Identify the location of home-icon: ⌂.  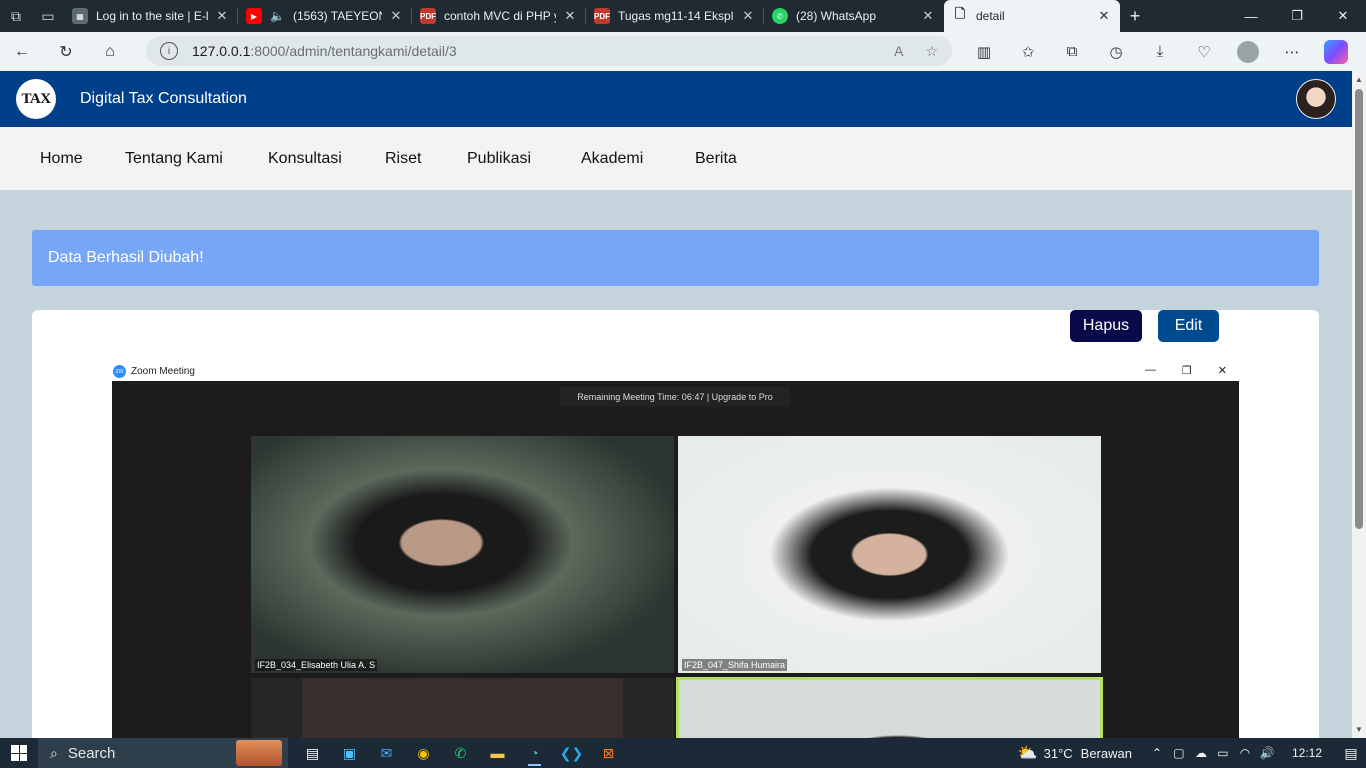
(110, 51).